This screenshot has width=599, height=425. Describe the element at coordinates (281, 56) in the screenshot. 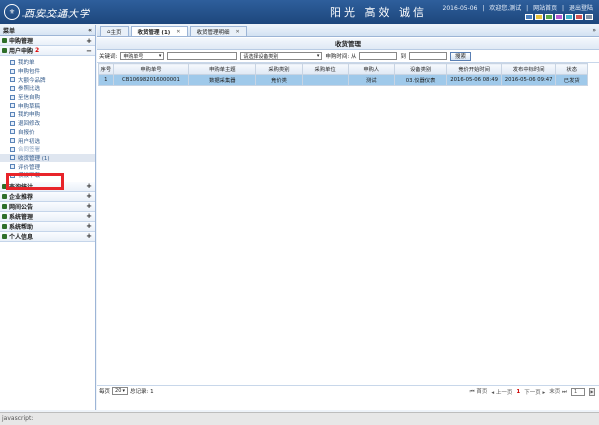

I see `category-select: 请选择设备类别 ▾` at that location.